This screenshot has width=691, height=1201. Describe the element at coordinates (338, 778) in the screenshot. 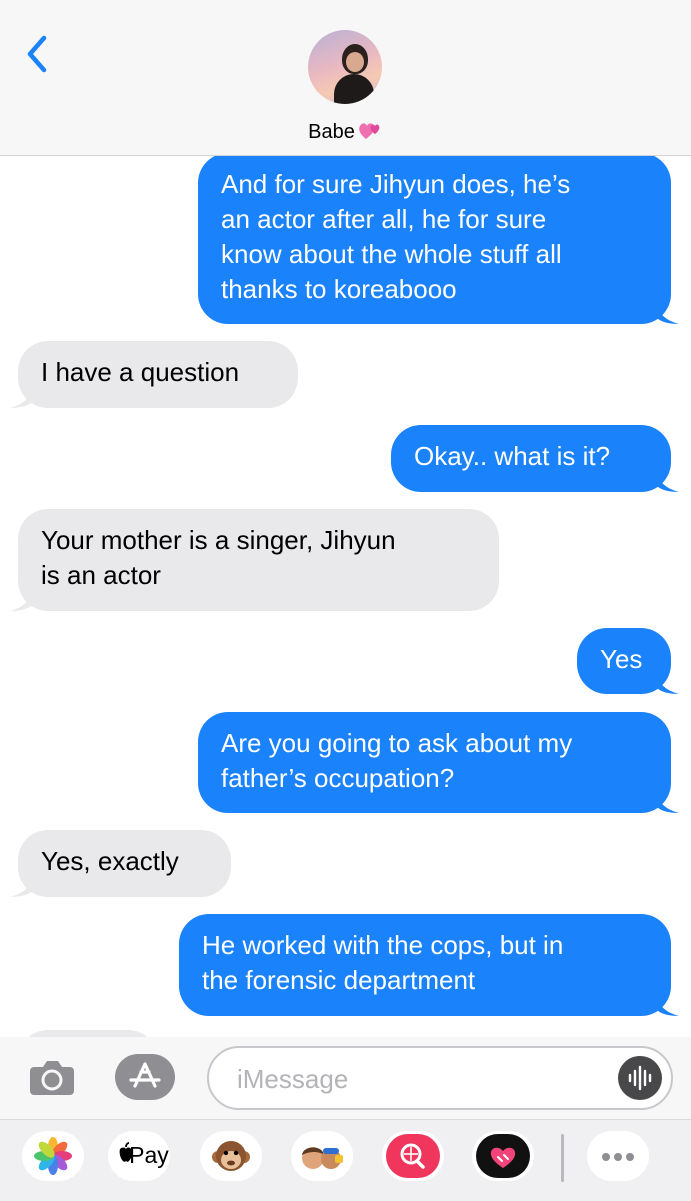

I see `message-line: father’s occupation?` at that location.